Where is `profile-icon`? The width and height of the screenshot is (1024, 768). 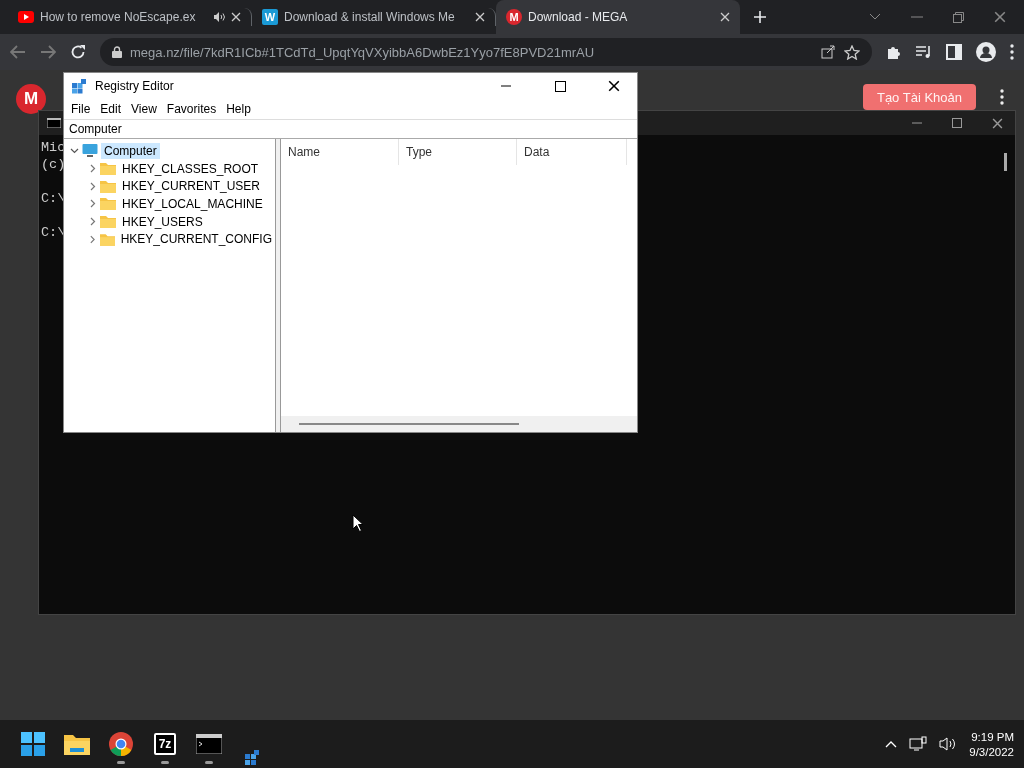
profile-icon is located at coordinates (986, 52).